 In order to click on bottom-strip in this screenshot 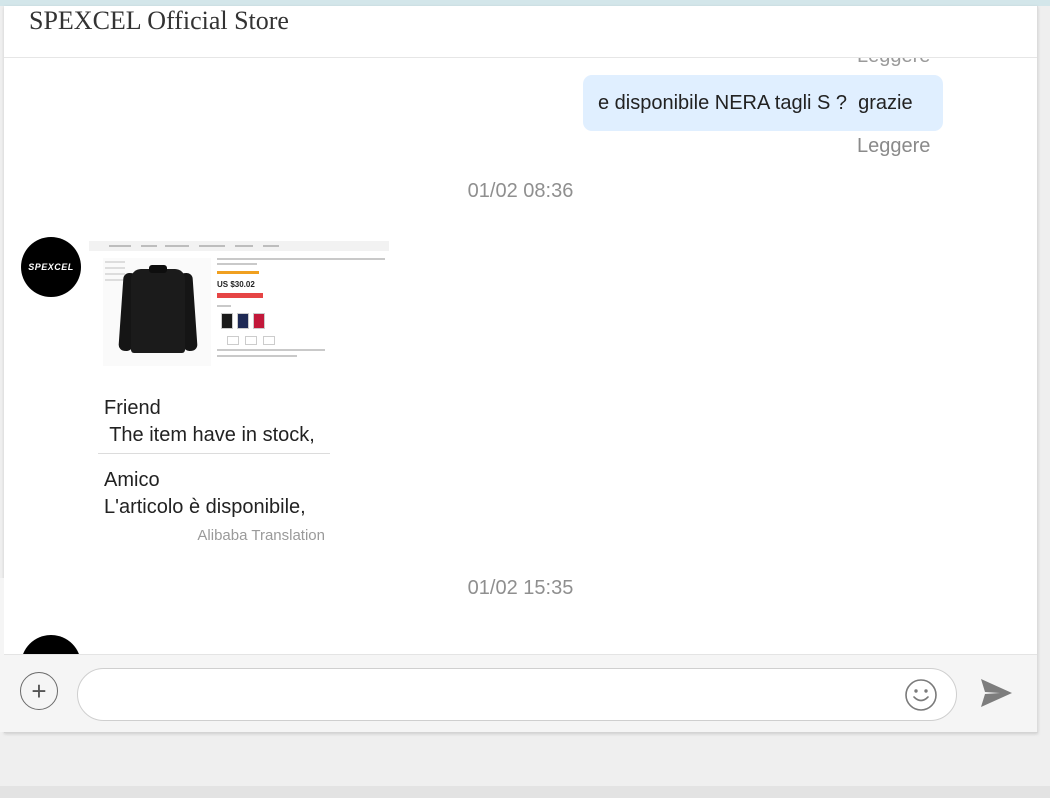, I will do `click(525, 792)`.